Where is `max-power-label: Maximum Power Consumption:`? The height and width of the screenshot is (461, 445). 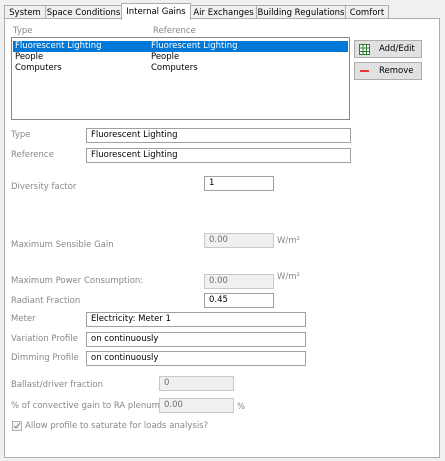 max-power-label: Maximum Power Consumption: is located at coordinates (77, 281).